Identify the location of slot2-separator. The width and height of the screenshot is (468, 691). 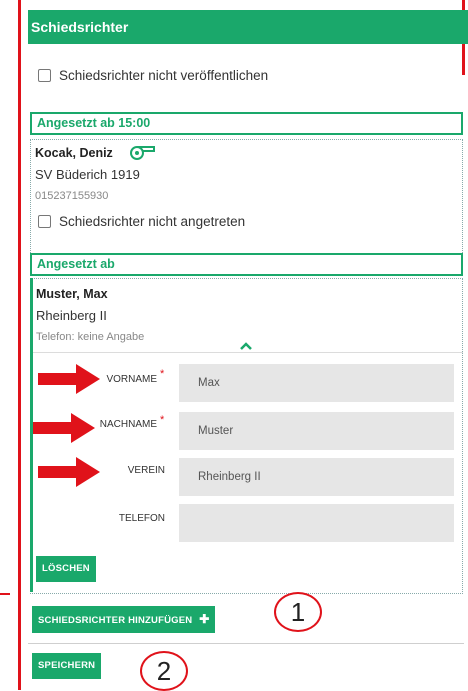
(248, 352).